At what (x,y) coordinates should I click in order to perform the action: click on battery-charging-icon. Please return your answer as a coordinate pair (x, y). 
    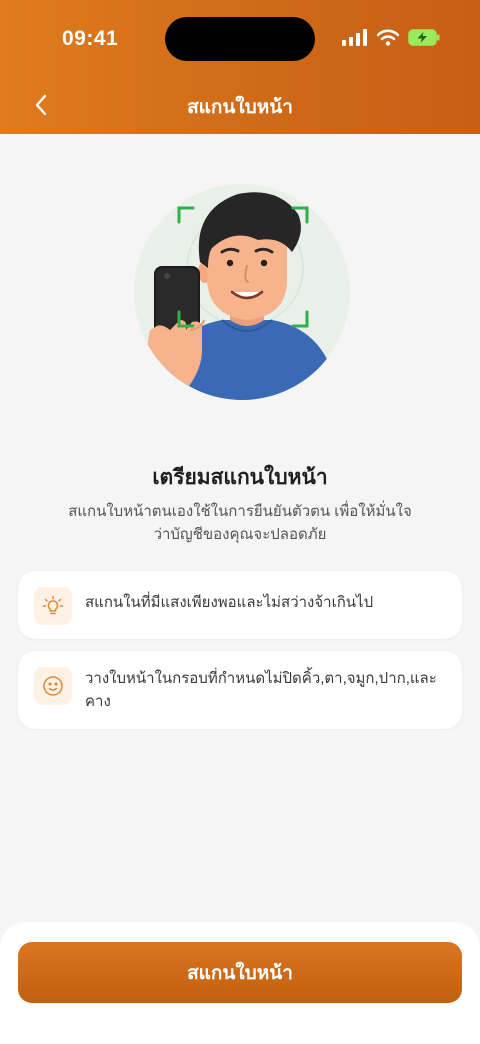
    Looking at the image, I should click on (424, 37).